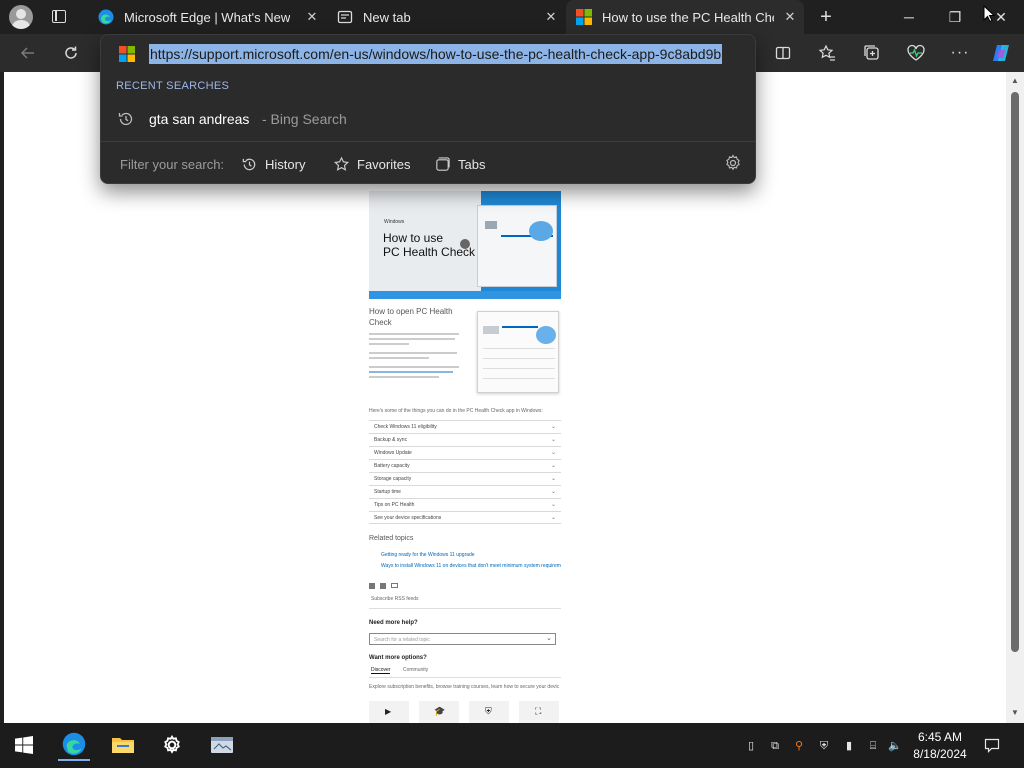 This screenshot has height=768, width=1024. Describe the element at coordinates (955, 17) in the screenshot. I see `restore-button: ❐` at that location.